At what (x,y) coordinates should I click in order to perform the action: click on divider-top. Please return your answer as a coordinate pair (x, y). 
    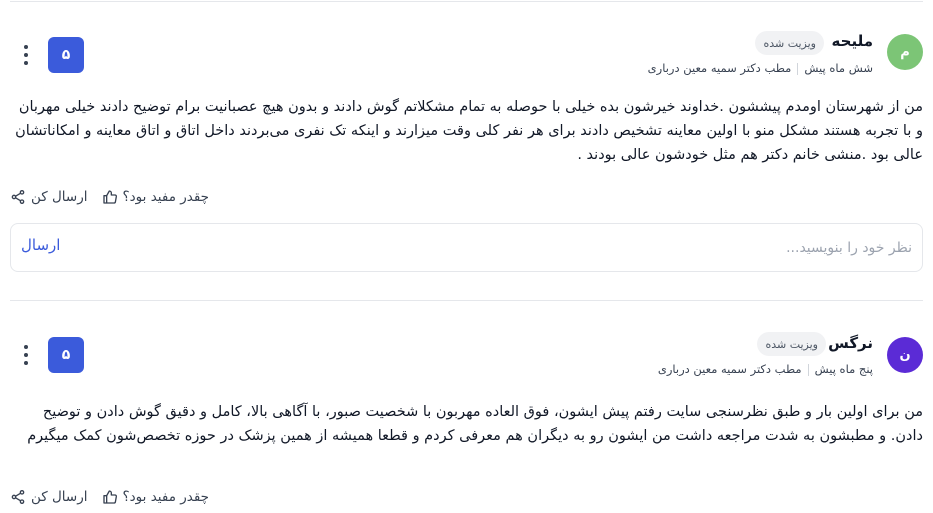
    Looking at the image, I should click on (466, 1).